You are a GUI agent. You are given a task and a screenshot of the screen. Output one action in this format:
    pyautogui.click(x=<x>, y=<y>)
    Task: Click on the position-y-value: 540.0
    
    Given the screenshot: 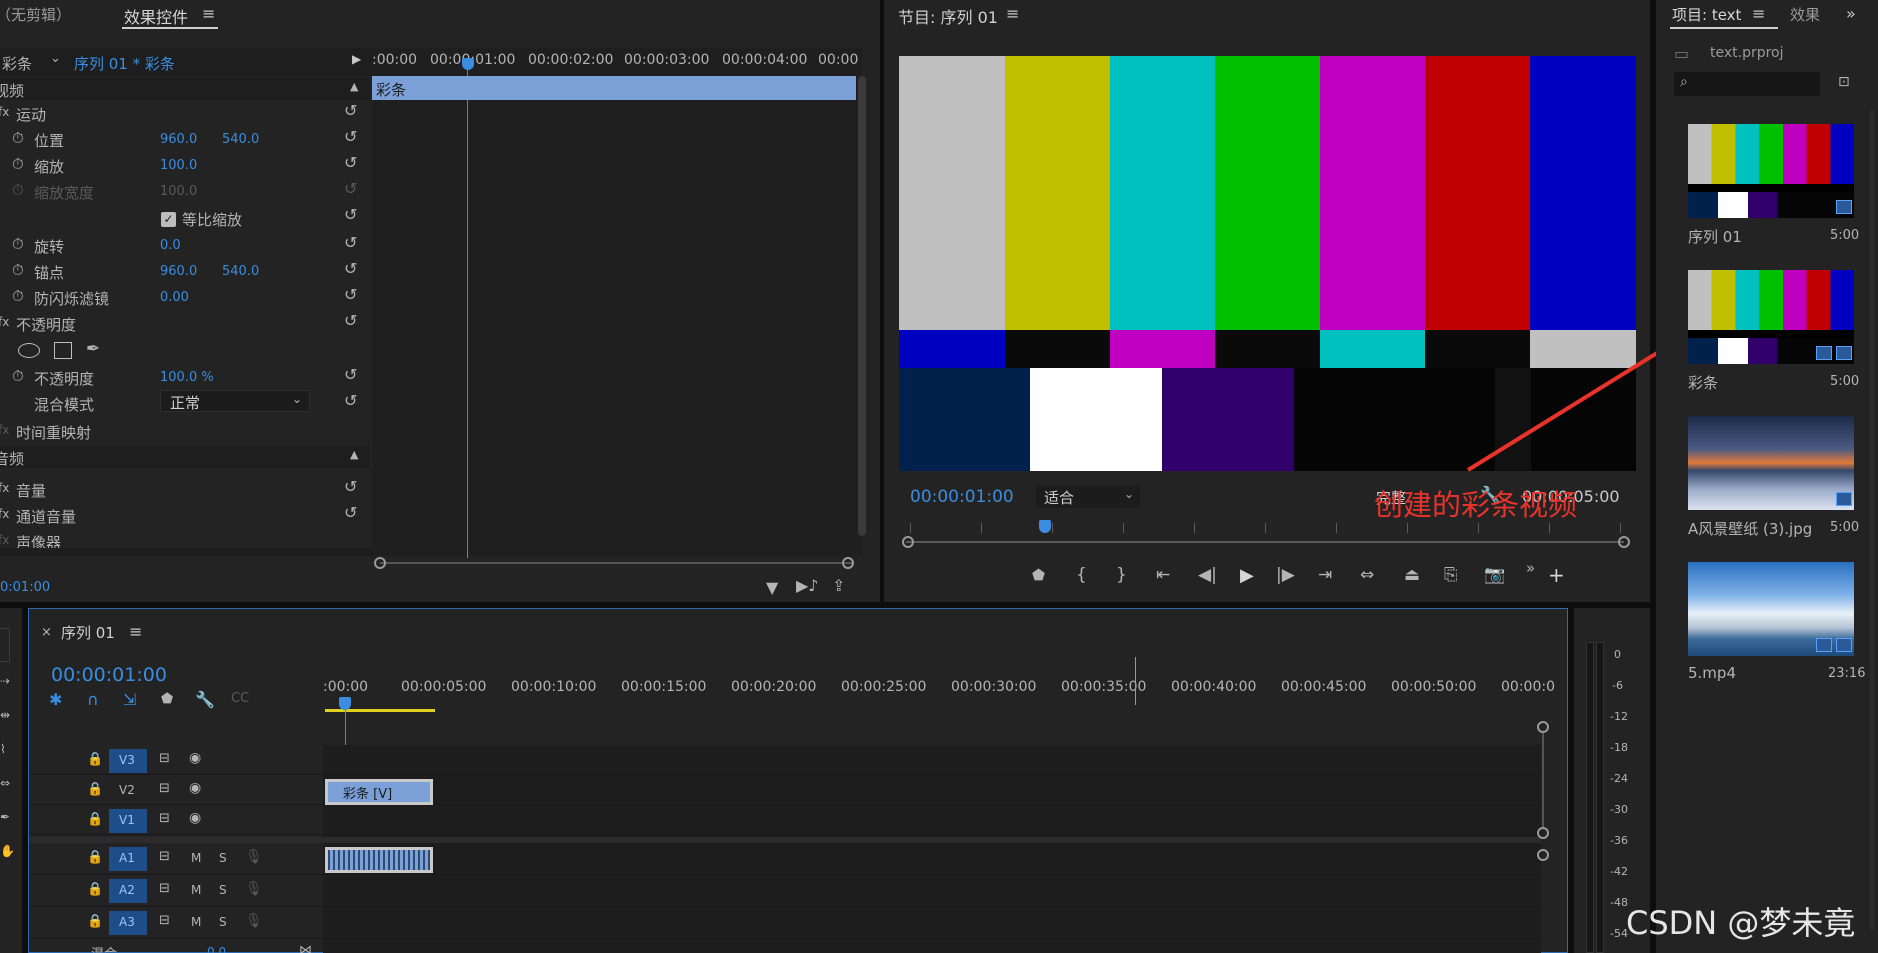 What is the action you would take?
    pyautogui.click(x=240, y=139)
    